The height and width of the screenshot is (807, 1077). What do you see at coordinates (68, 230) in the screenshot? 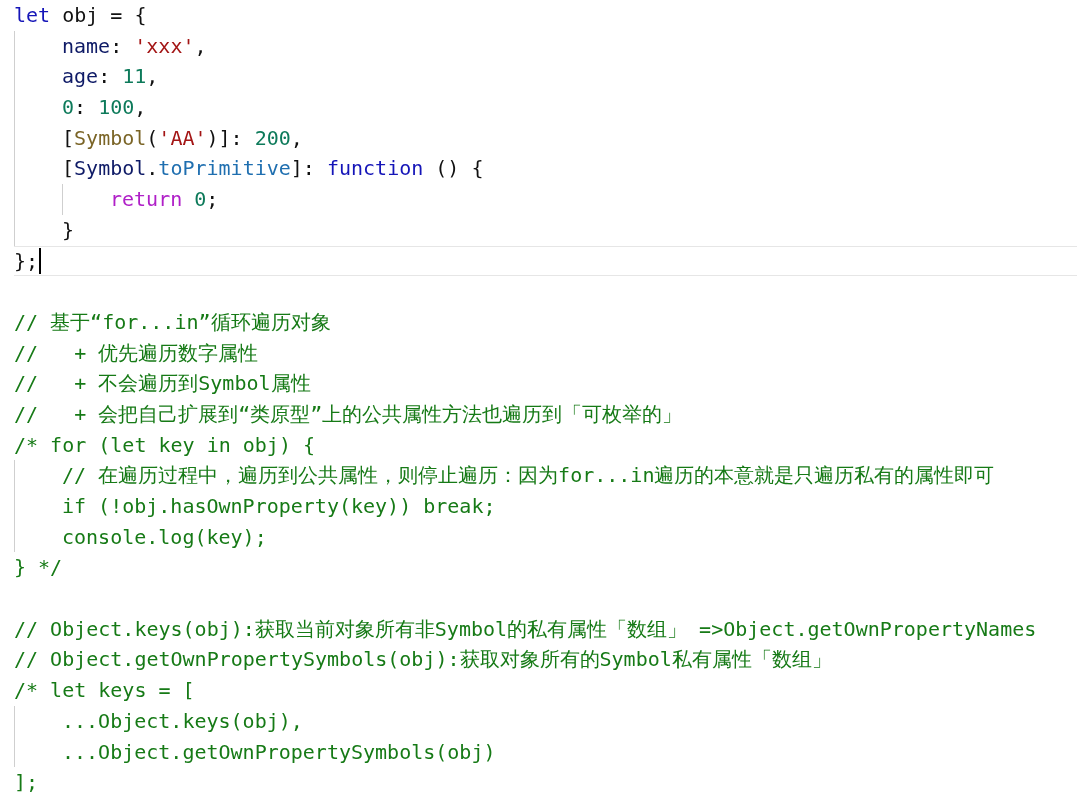
I see `code-line: }` at bounding box center [68, 230].